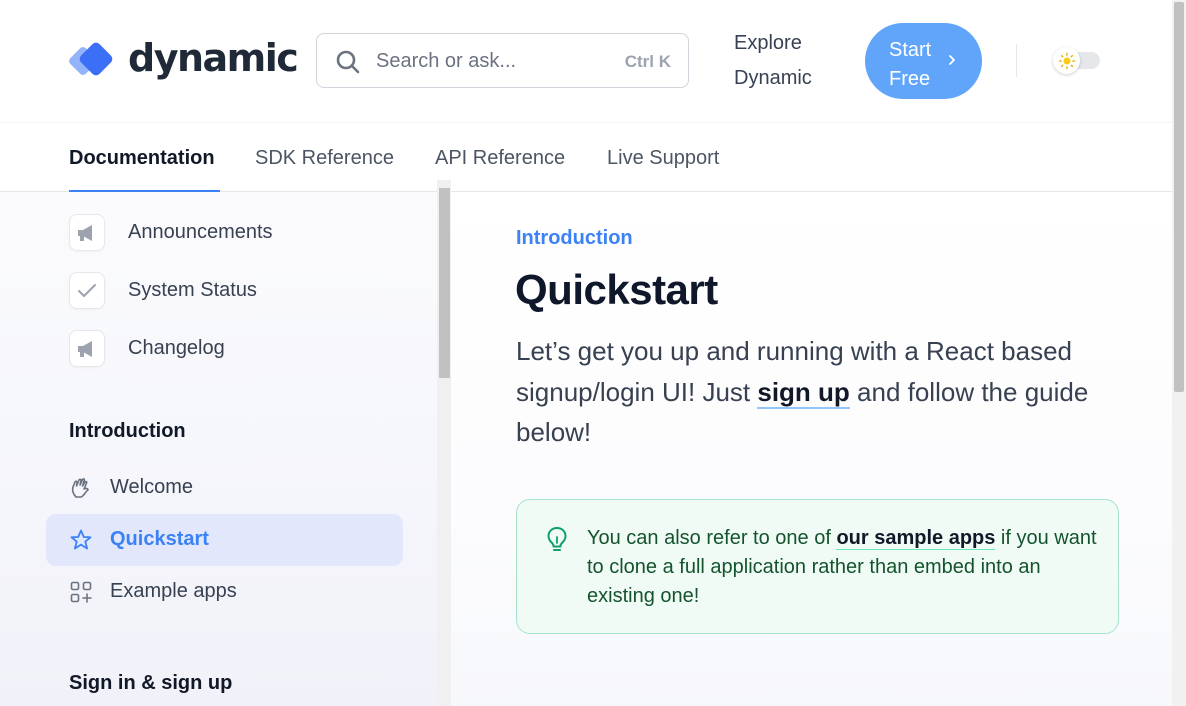  What do you see at coordinates (647, 61) in the screenshot?
I see `search-shortcut-hint: Ctrl K` at bounding box center [647, 61].